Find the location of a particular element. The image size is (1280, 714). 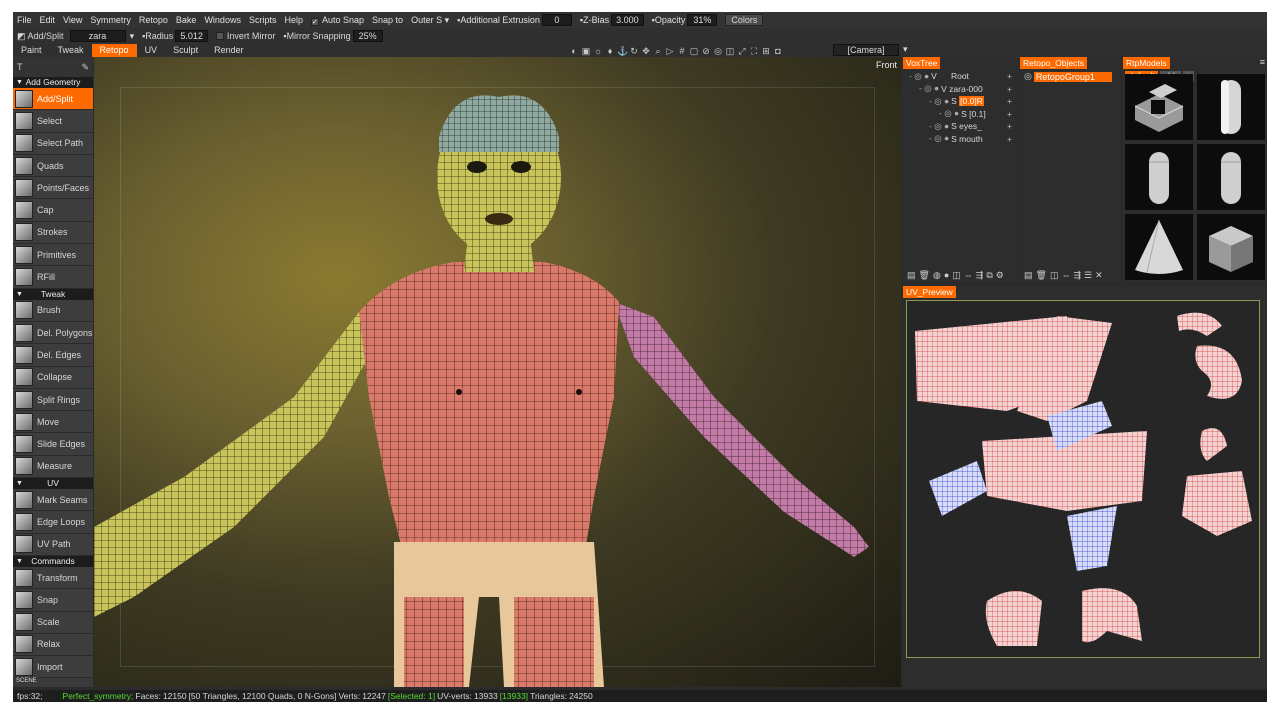

cube-icon is located at coordinates (1231, 247).